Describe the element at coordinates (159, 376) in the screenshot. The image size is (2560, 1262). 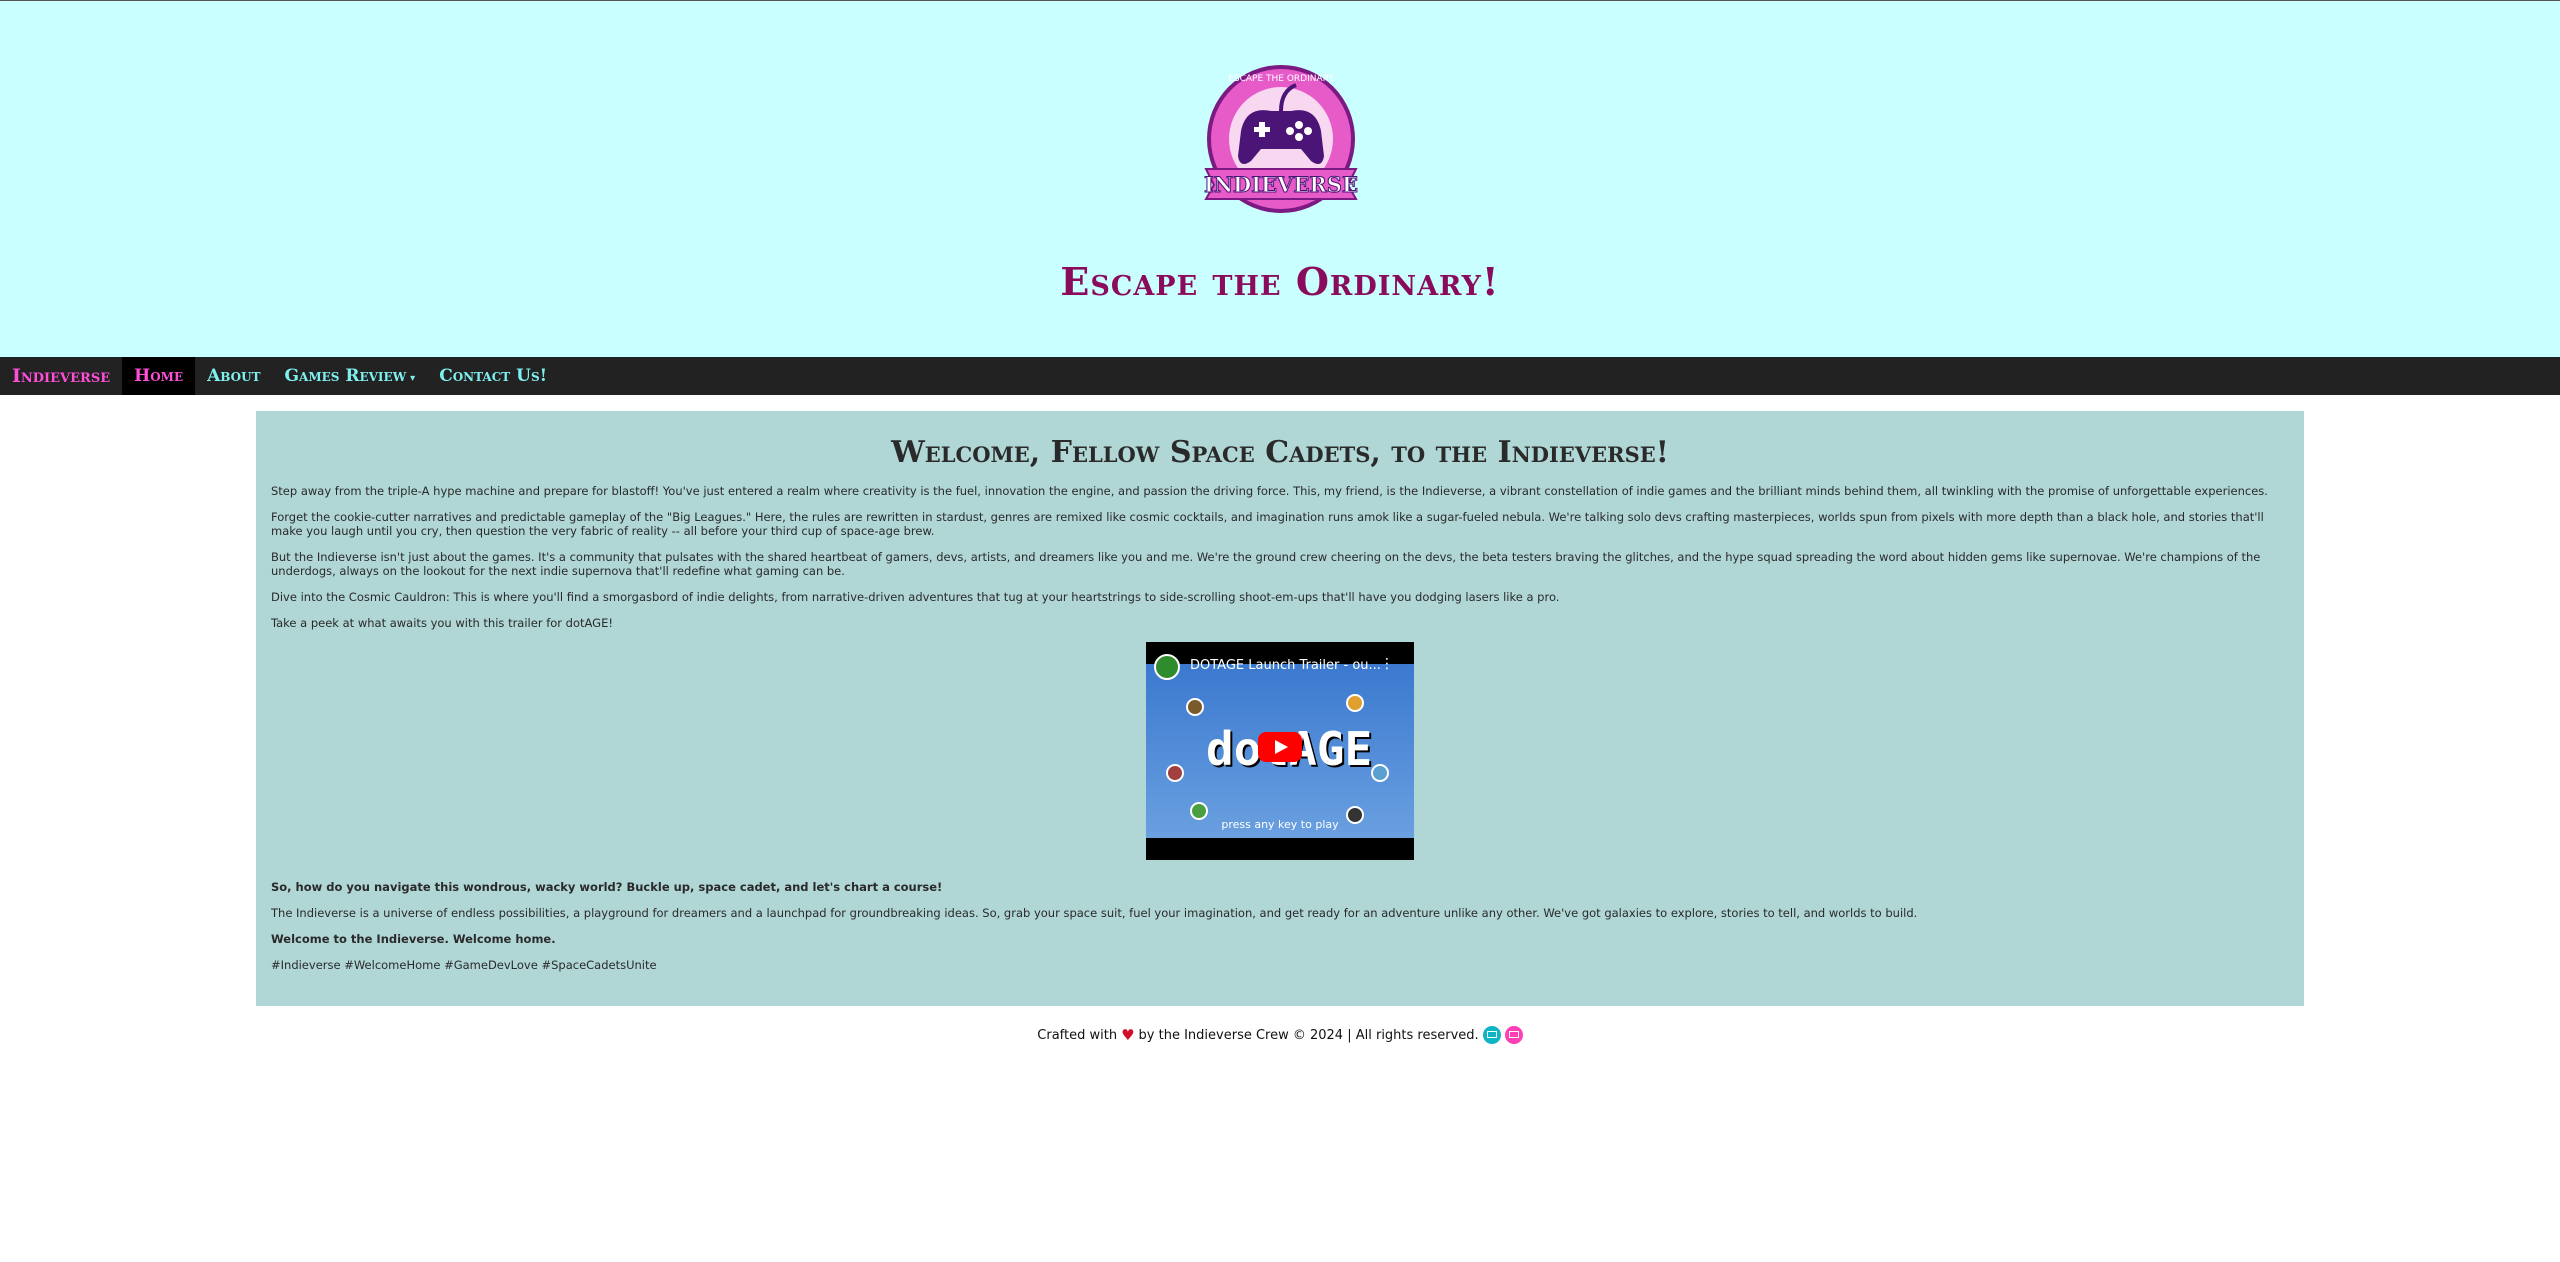
I see `nav-home: Home` at that location.